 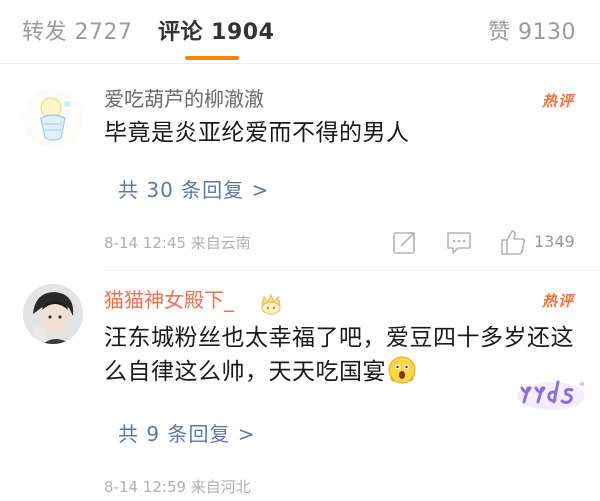 What do you see at coordinates (177, 487) in the screenshot?
I see `comment-meta: 8-14 12:59 来自河北` at bounding box center [177, 487].